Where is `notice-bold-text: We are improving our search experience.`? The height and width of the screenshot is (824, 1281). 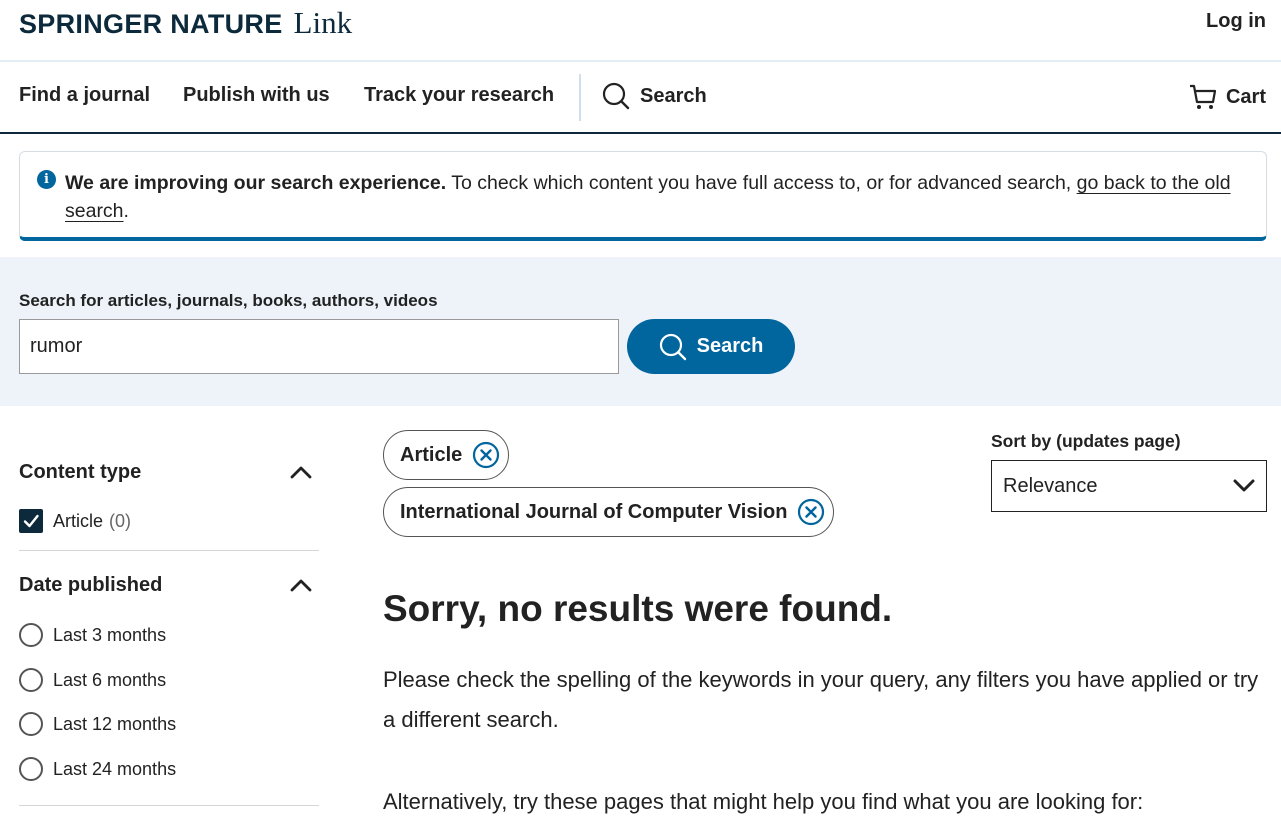
notice-bold-text: We are improving our search experience. is located at coordinates (256, 183).